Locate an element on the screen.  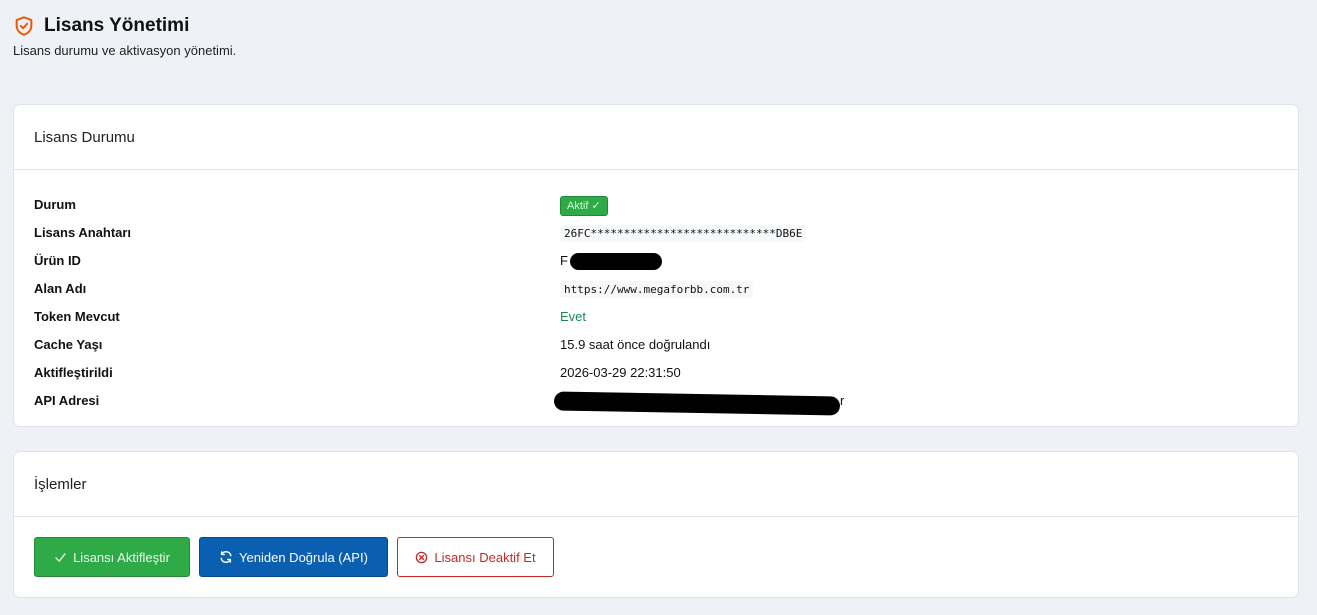
info-value-activated: 2026-03-29 22:31:50 is located at coordinates (620, 372).